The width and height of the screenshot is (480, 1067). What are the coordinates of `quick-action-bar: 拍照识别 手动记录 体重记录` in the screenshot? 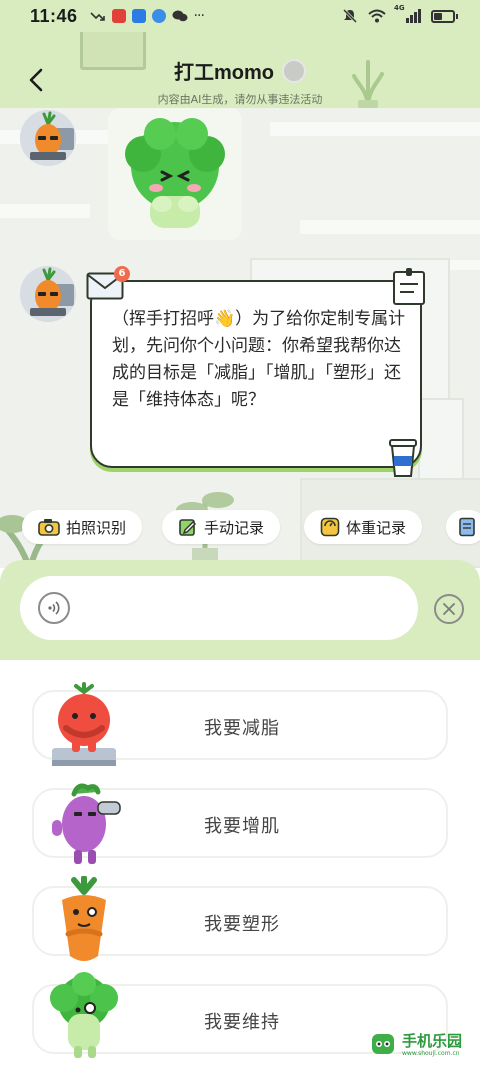 It's located at (240, 530).